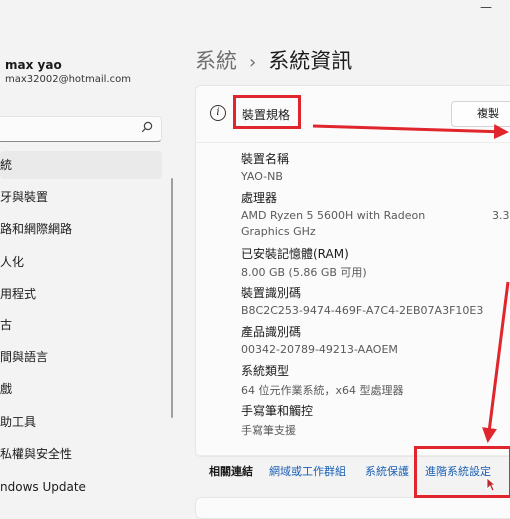  What do you see at coordinates (81, 129) in the screenshot?
I see `search-input` at bounding box center [81, 129].